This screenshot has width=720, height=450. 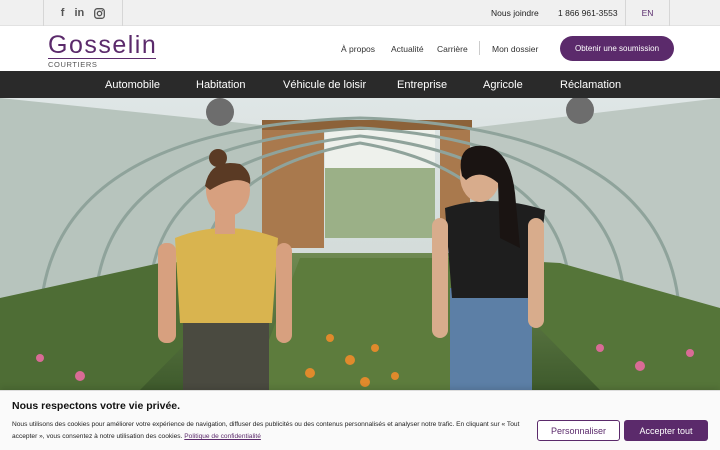 I want to click on accept-all-button: Accepter tout, so click(x=666, y=430).